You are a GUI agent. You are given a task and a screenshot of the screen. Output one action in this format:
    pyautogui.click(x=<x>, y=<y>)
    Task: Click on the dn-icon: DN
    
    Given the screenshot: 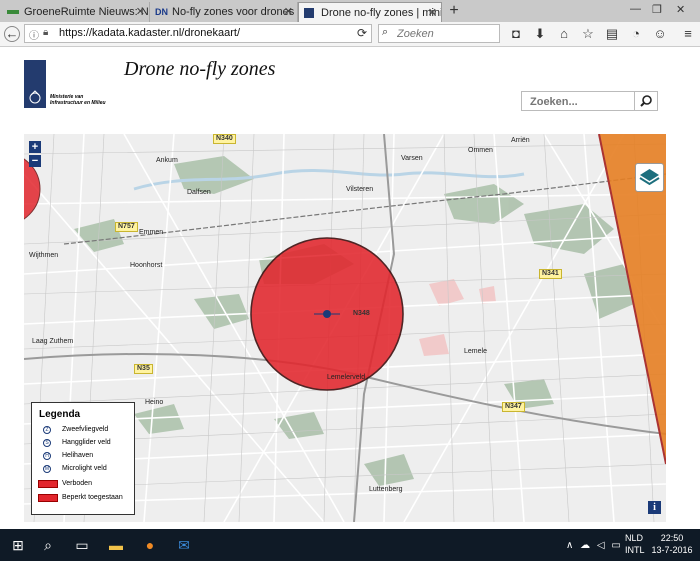 What is the action you would take?
    pyautogui.click(x=161, y=12)
    